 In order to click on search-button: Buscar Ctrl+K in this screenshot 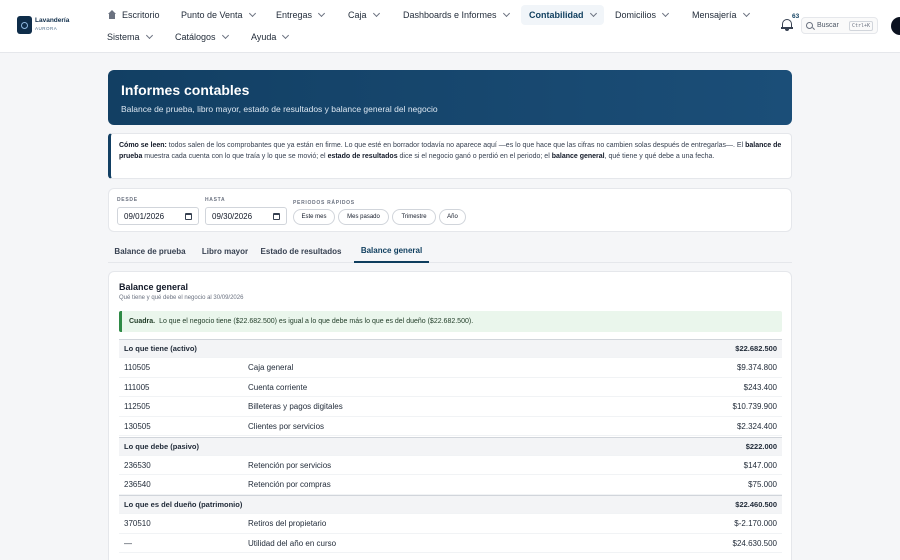, I will do `click(839, 25)`.